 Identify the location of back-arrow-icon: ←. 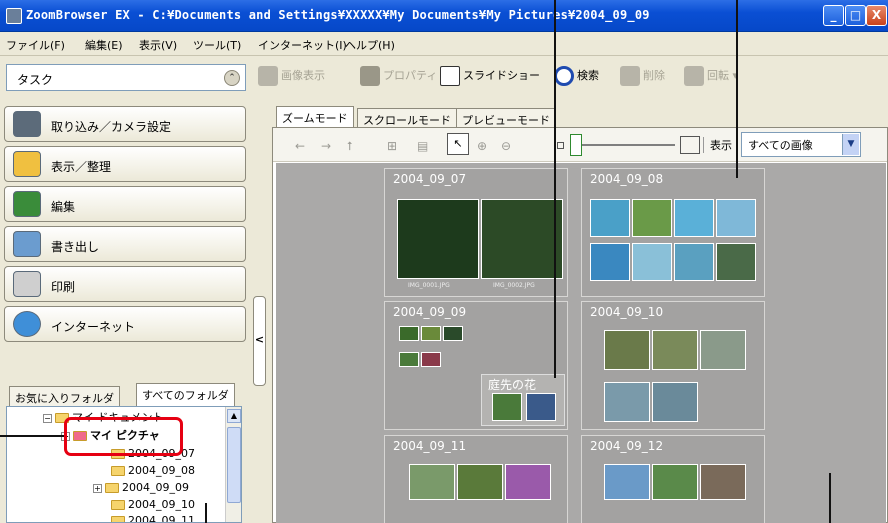
(300, 146).